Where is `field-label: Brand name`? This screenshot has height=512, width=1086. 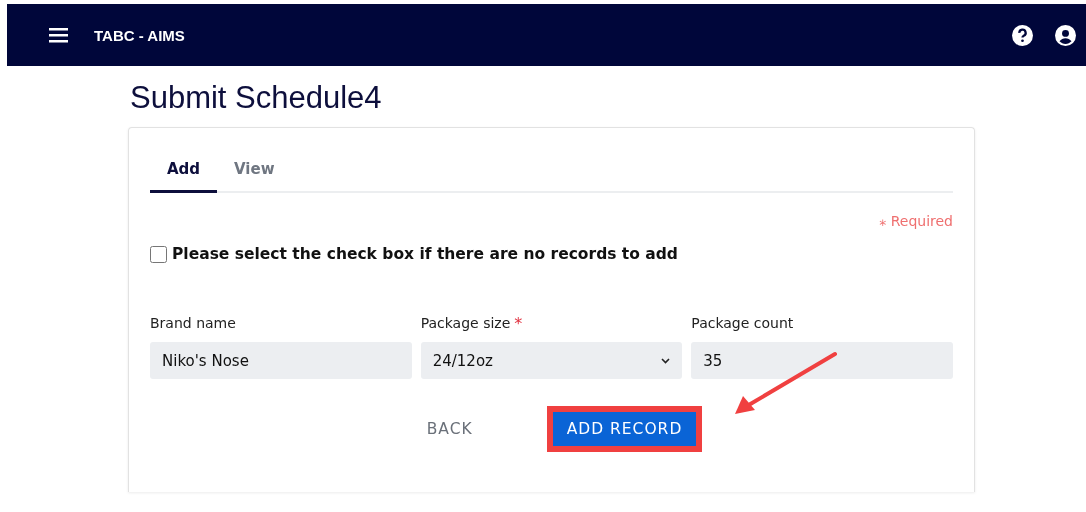
field-label: Brand name is located at coordinates (193, 323).